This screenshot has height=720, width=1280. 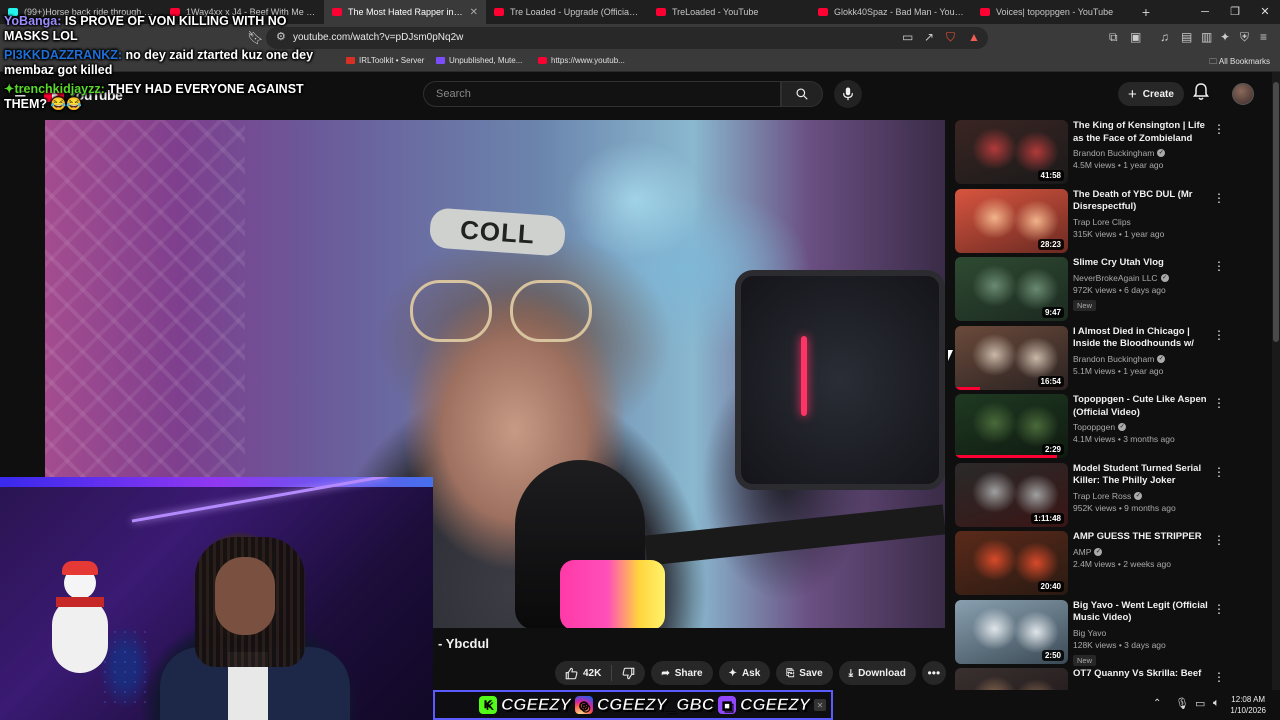 What do you see at coordinates (1143, 278) in the screenshot?
I see `channel-name: NeverBrokeAgain LLC ✓` at bounding box center [1143, 278].